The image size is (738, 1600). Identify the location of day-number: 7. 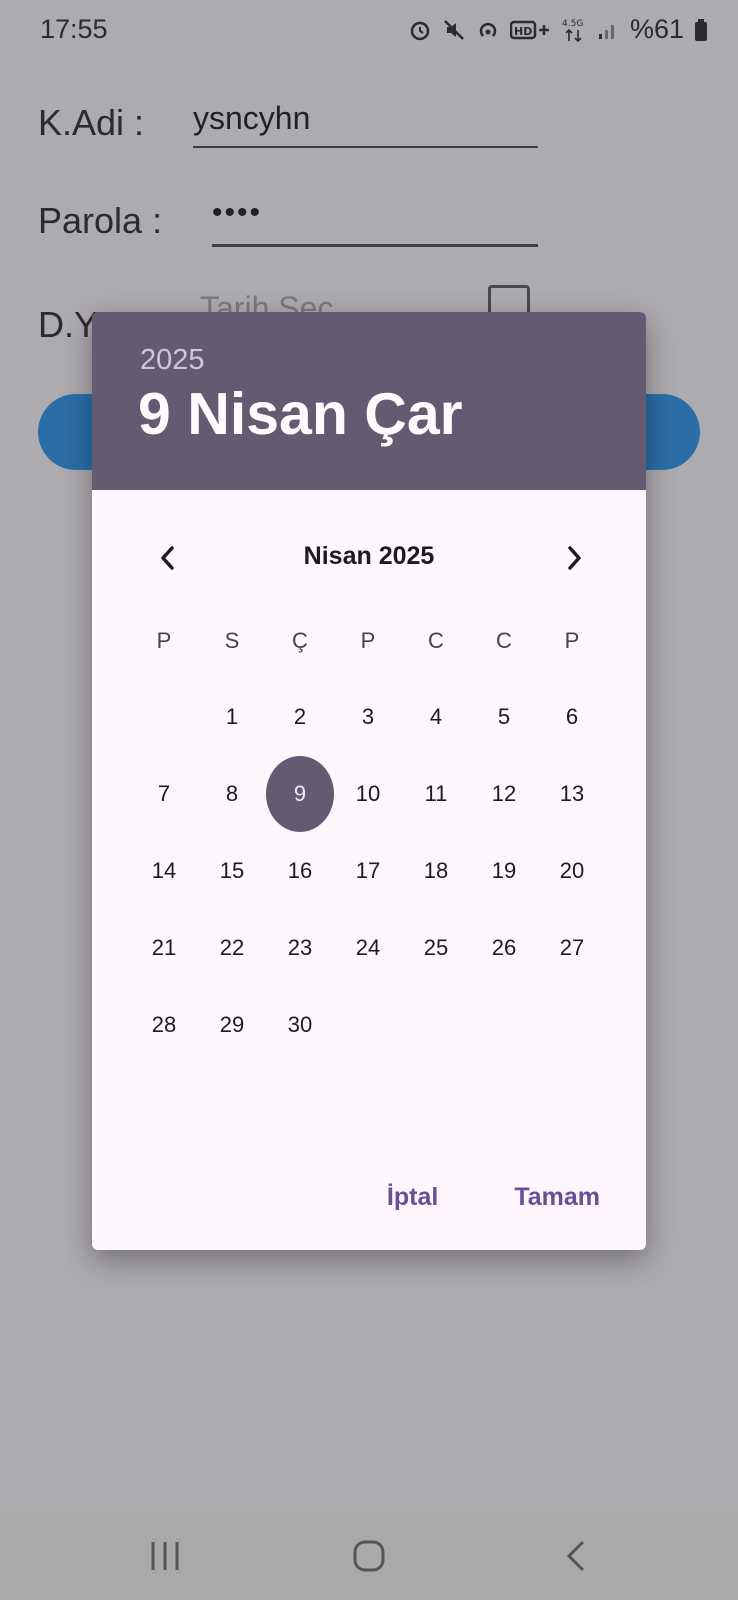
(164, 793).